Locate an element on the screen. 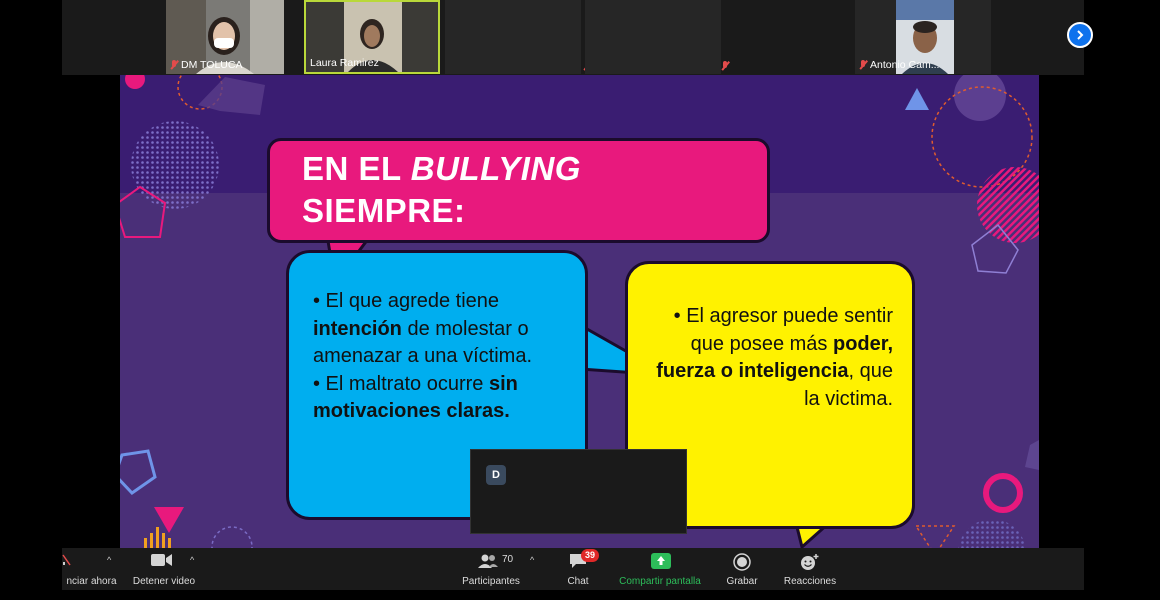 This screenshot has height=600, width=1160. share-screen-label: Compartir pantalla is located at coordinates (660, 581).